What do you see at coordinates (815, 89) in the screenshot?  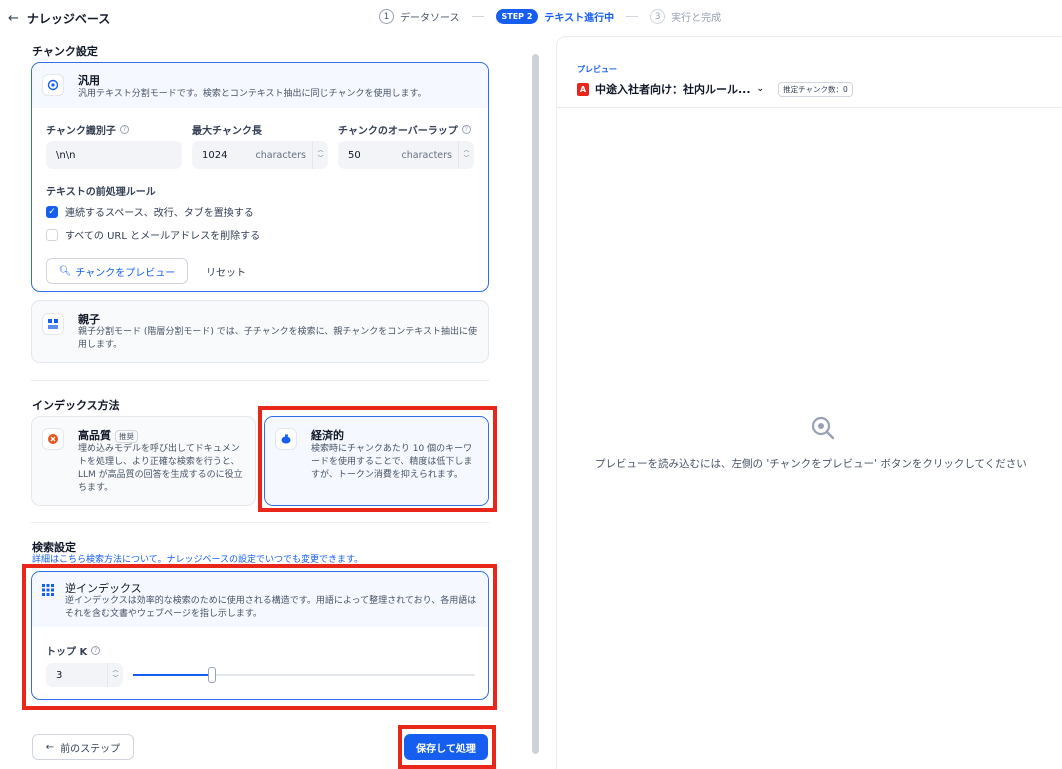 I see `estimated-chunks-badge: 推定チャンク数：0` at bounding box center [815, 89].